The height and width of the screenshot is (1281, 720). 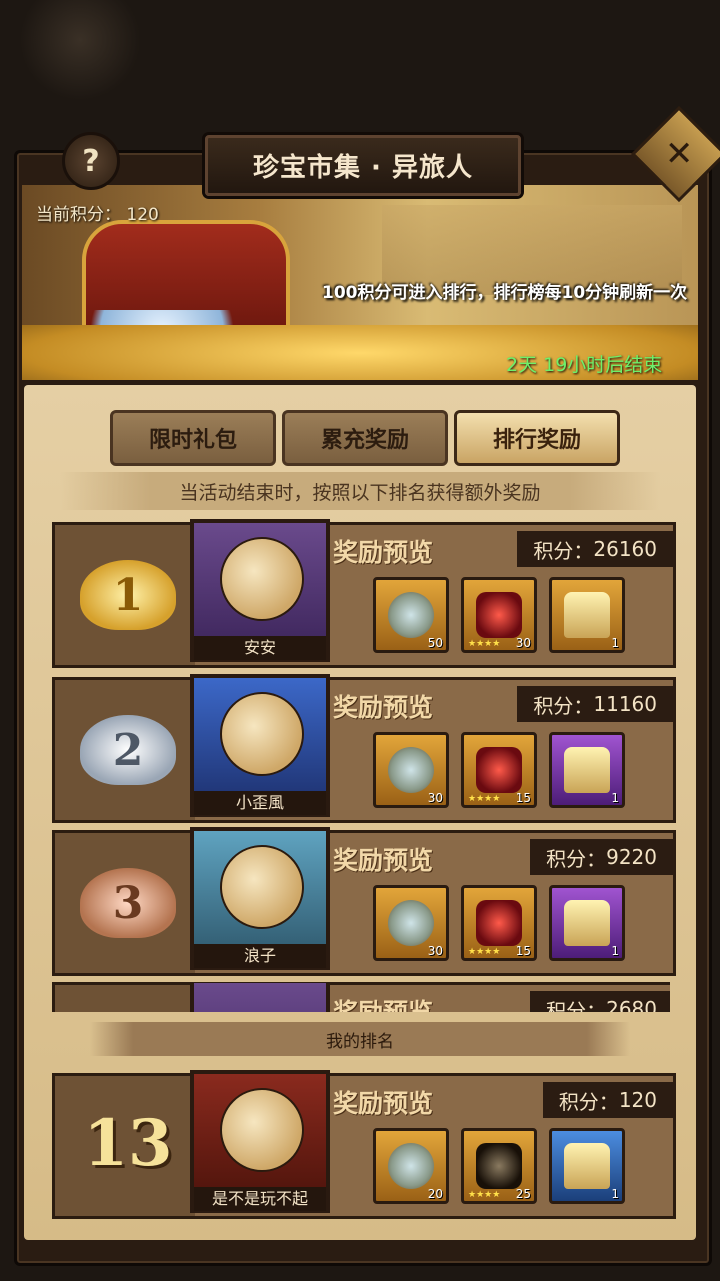 I want to click on ranking-hint: 100积分可进入排行，排行榜每10分钟刷新一次, so click(x=505, y=293).